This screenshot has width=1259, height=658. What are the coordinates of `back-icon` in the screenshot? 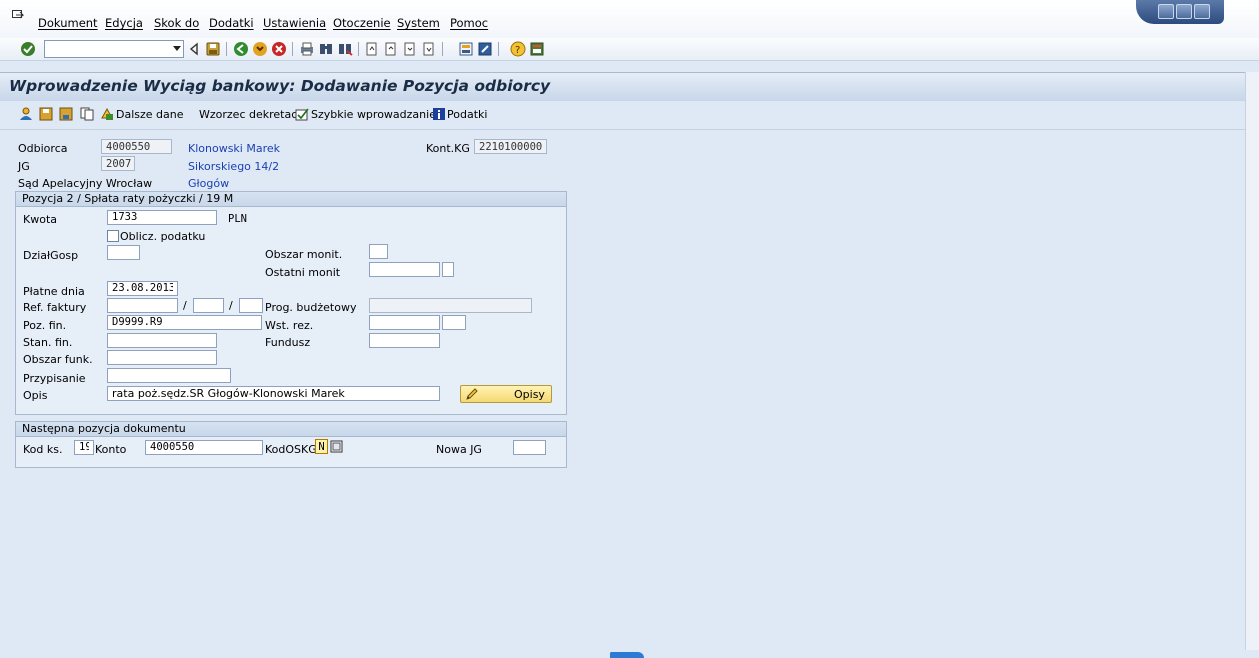 It's located at (241, 49).